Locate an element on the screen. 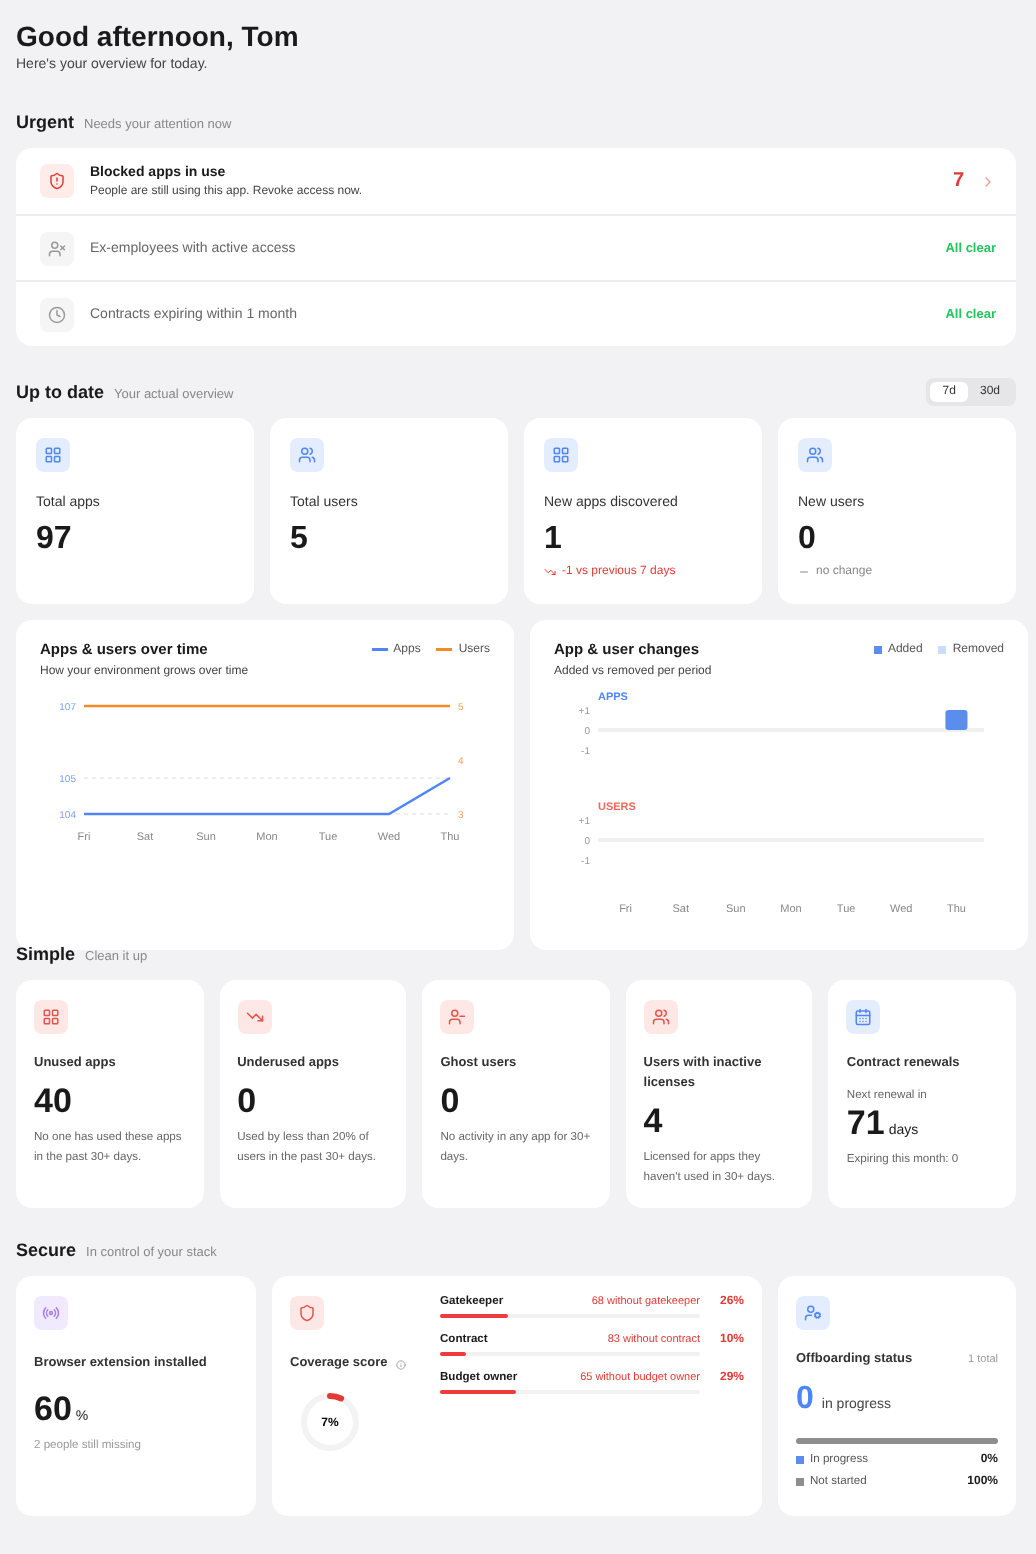 The width and height of the screenshot is (1036, 1554). minus-icon is located at coordinates (804, 572).